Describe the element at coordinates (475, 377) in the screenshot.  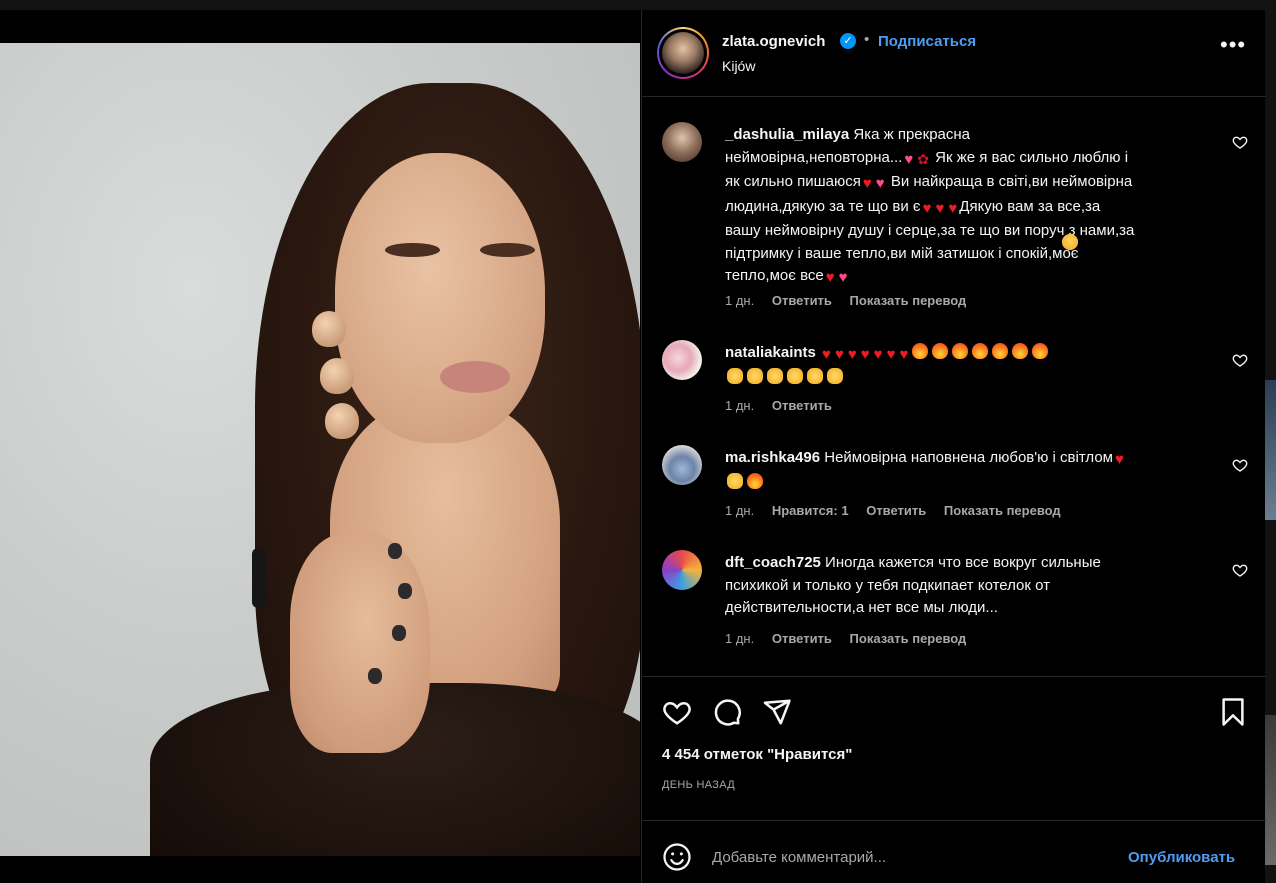
I see `photo-lips` at that location.